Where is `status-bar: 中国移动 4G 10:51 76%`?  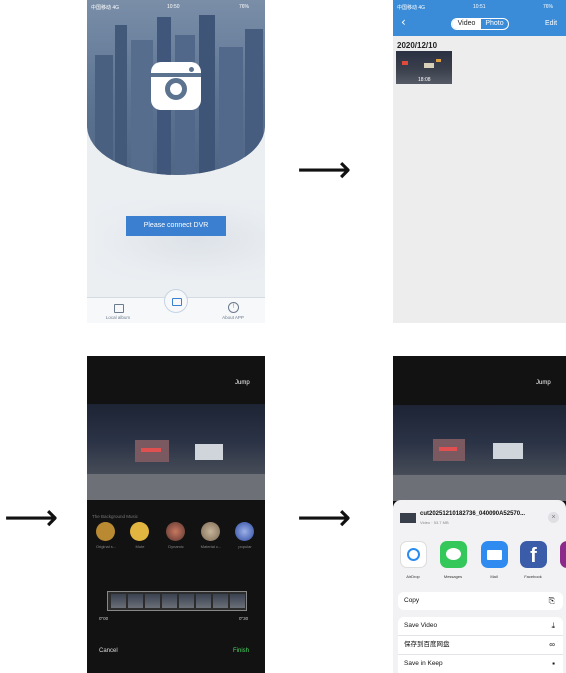
status-bar: 中国移动 4G 10:51 76% is located at coordinates (479, 7).